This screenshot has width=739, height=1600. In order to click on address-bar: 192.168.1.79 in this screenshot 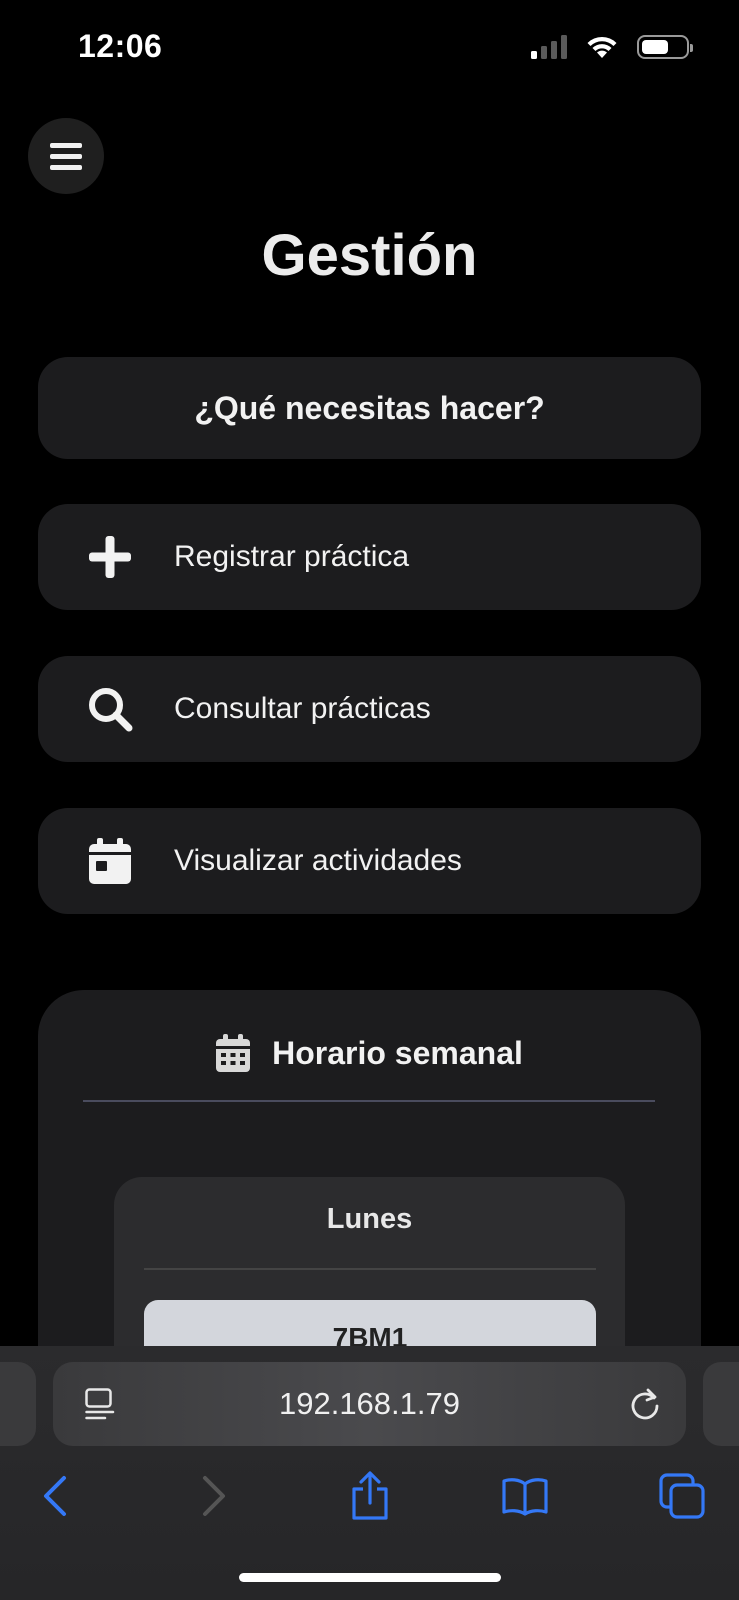, I will do `click(369, 1404)`.